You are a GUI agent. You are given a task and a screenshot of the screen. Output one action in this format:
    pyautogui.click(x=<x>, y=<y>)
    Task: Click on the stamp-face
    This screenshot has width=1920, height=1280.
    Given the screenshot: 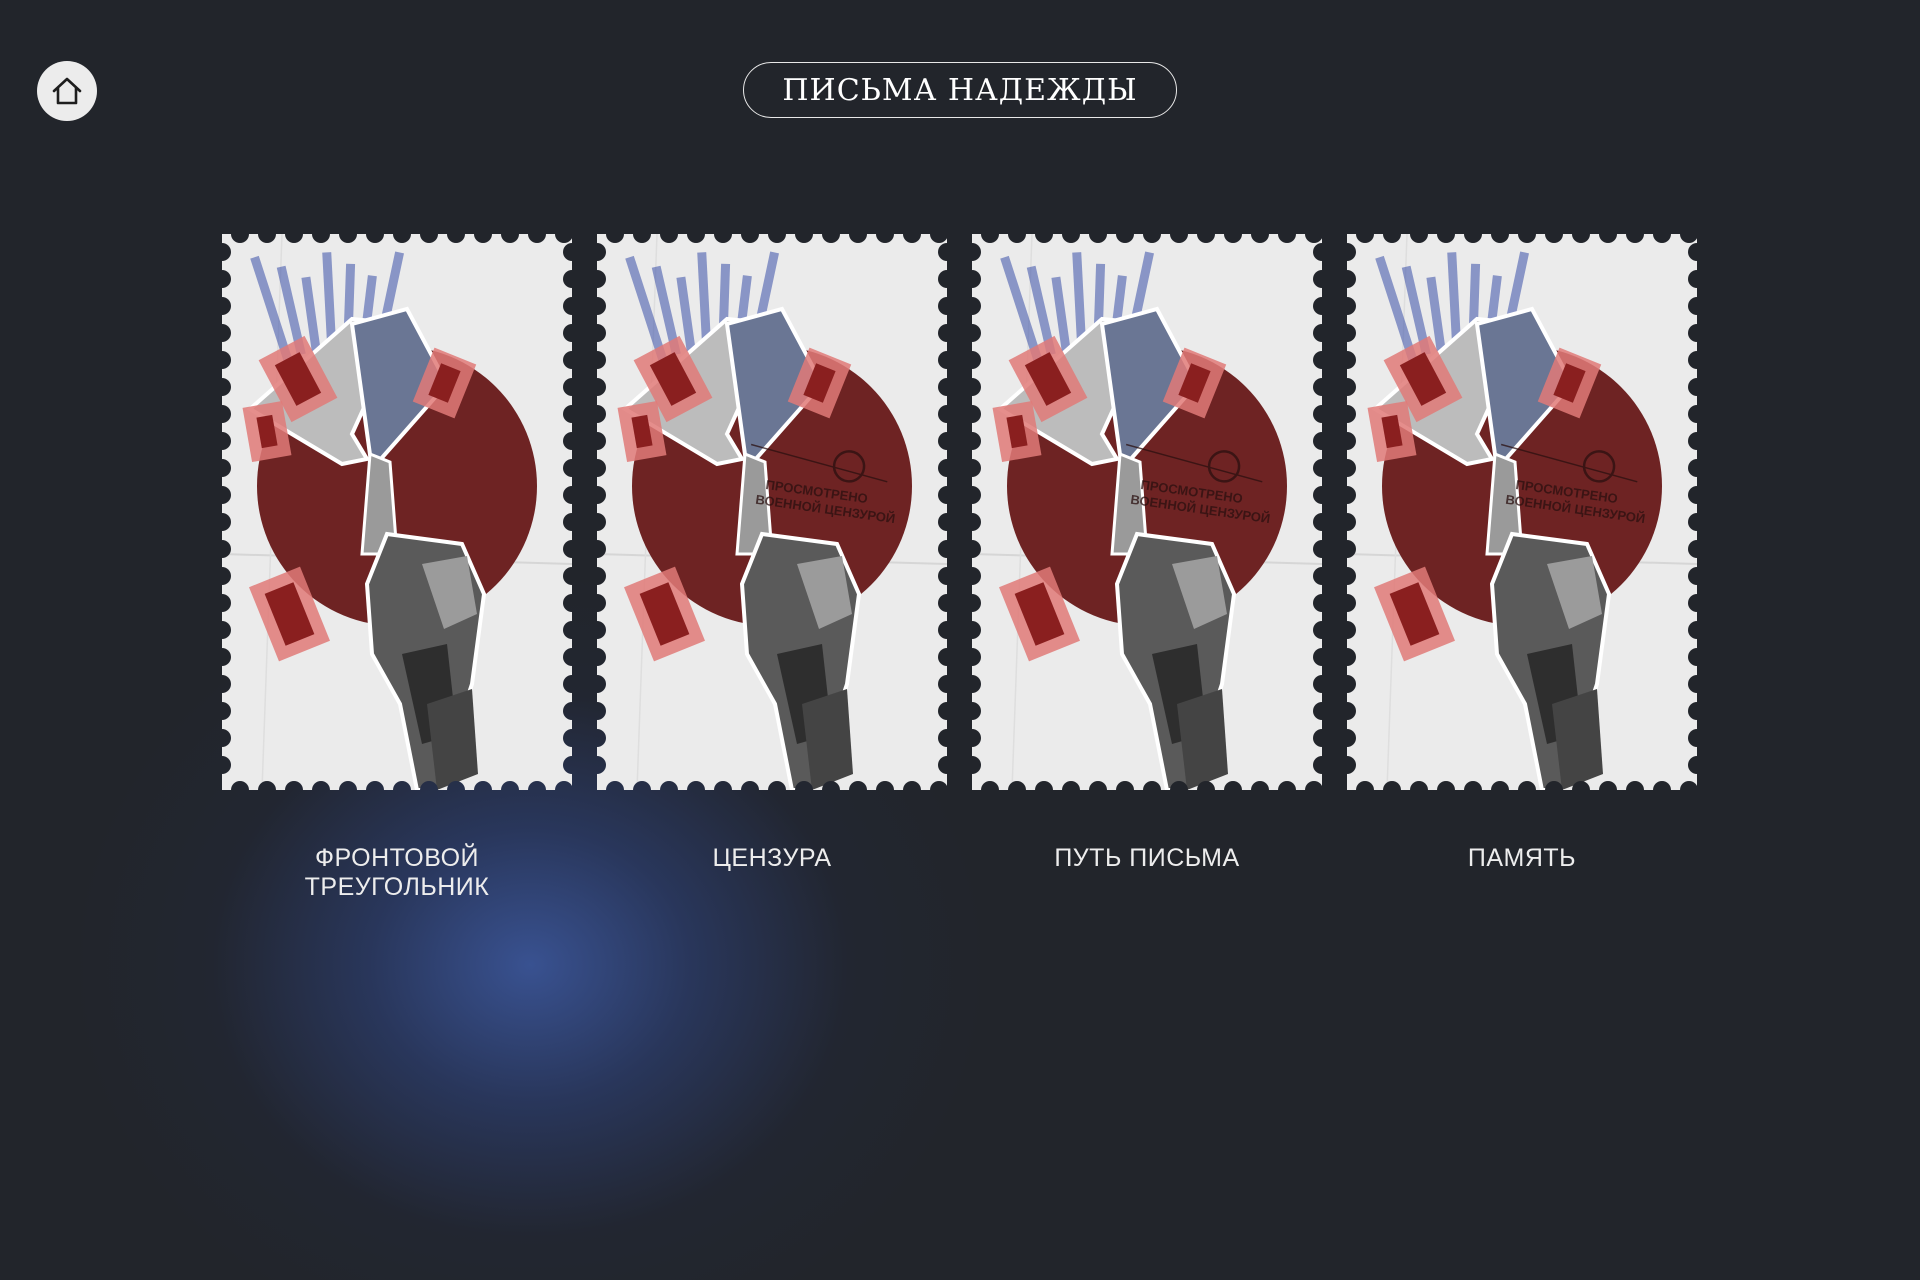 What is the action you would take?
    pyautogui.click(x=397, y=512)
    